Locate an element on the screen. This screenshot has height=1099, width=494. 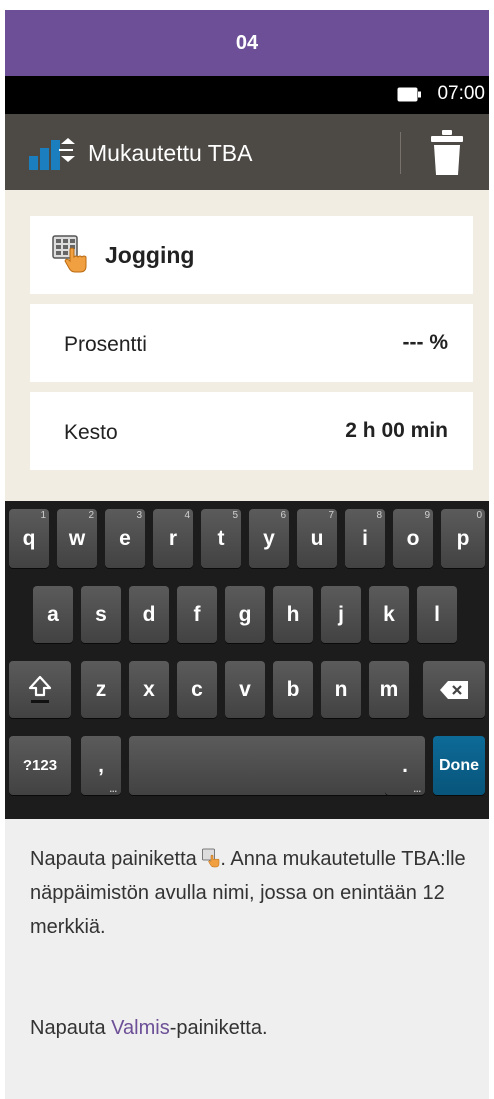
shift-key is located at coordinates (40, 689).